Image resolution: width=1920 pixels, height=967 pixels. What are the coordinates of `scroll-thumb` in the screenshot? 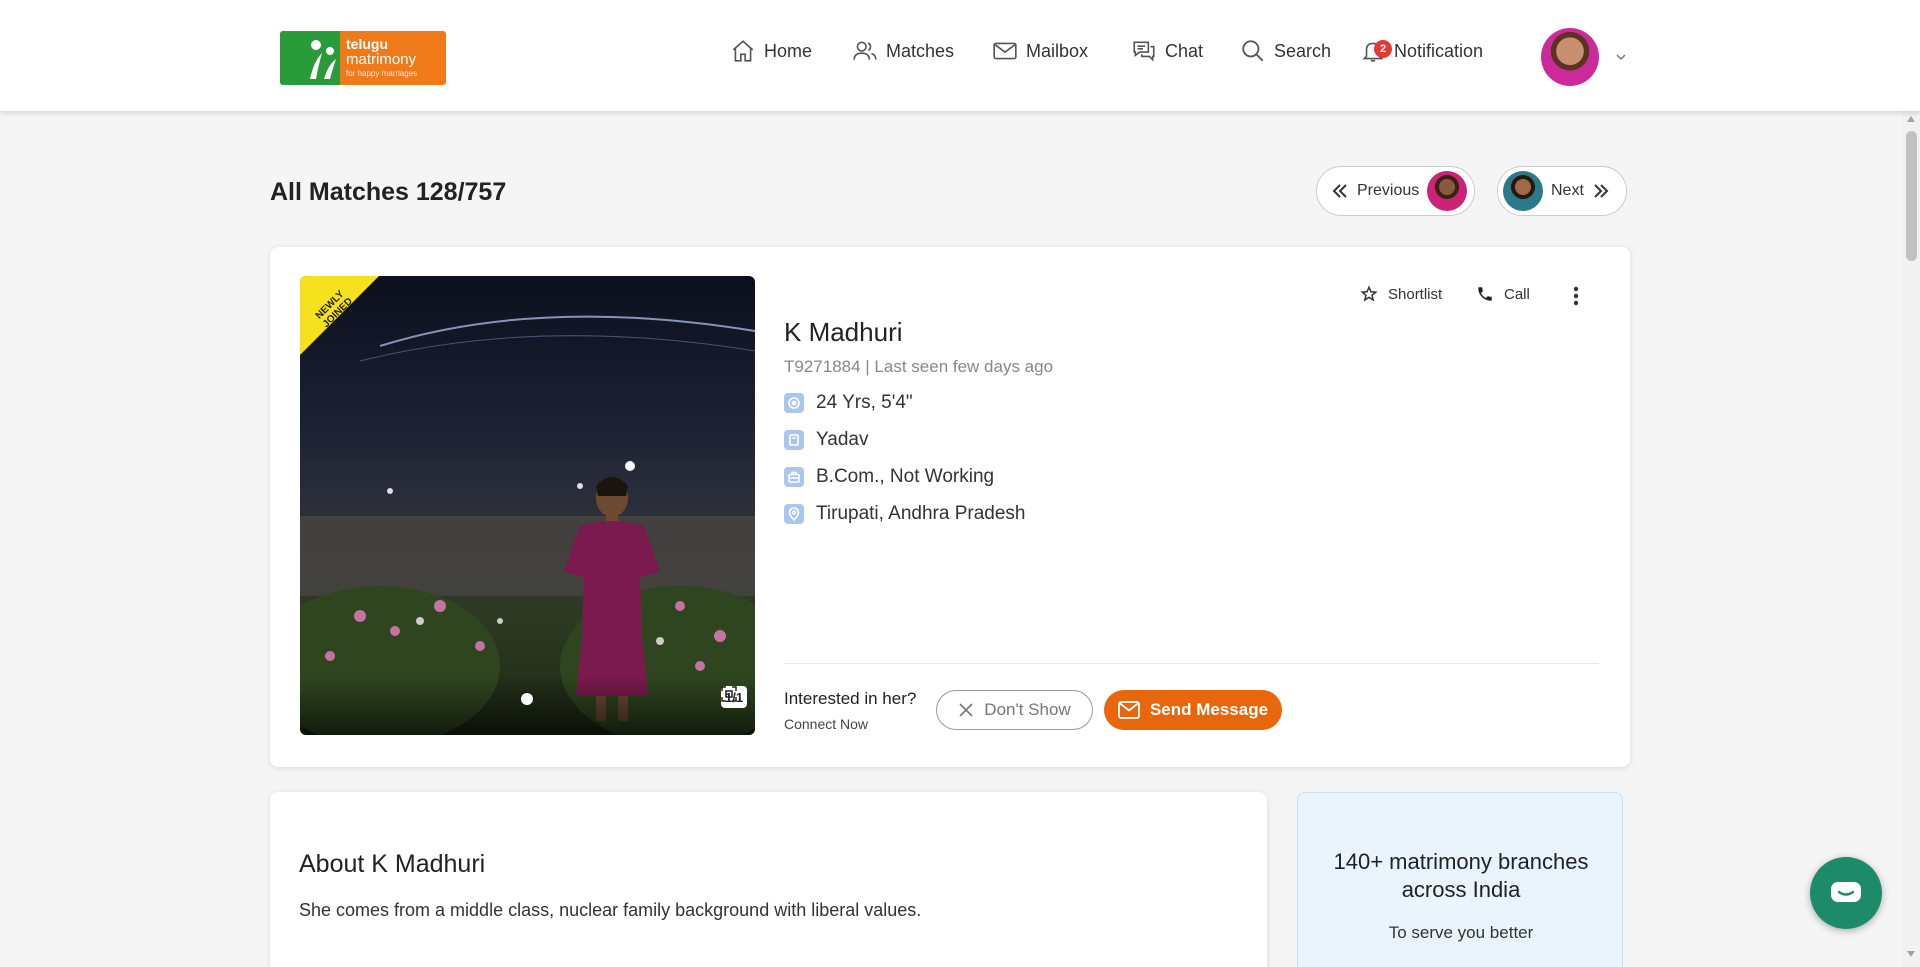 It's located at (1911, 196).